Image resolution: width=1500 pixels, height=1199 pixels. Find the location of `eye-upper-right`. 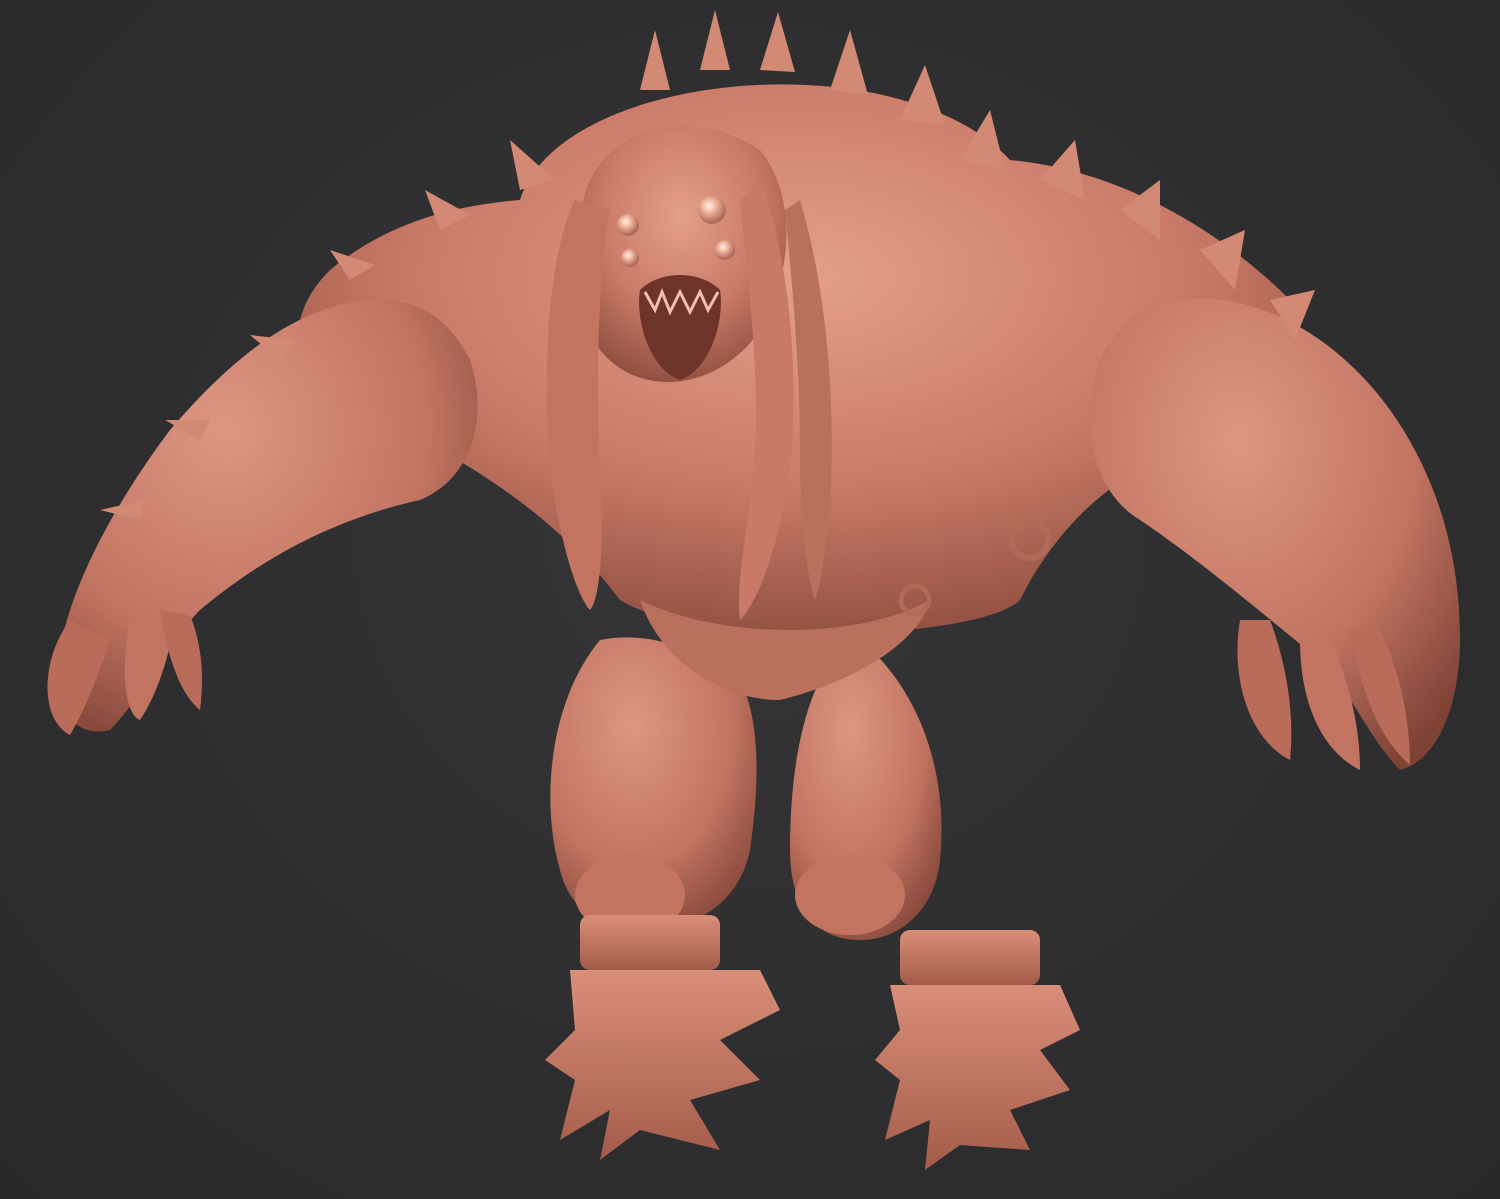

eye-upper-right is located at coordinates (712, 210).